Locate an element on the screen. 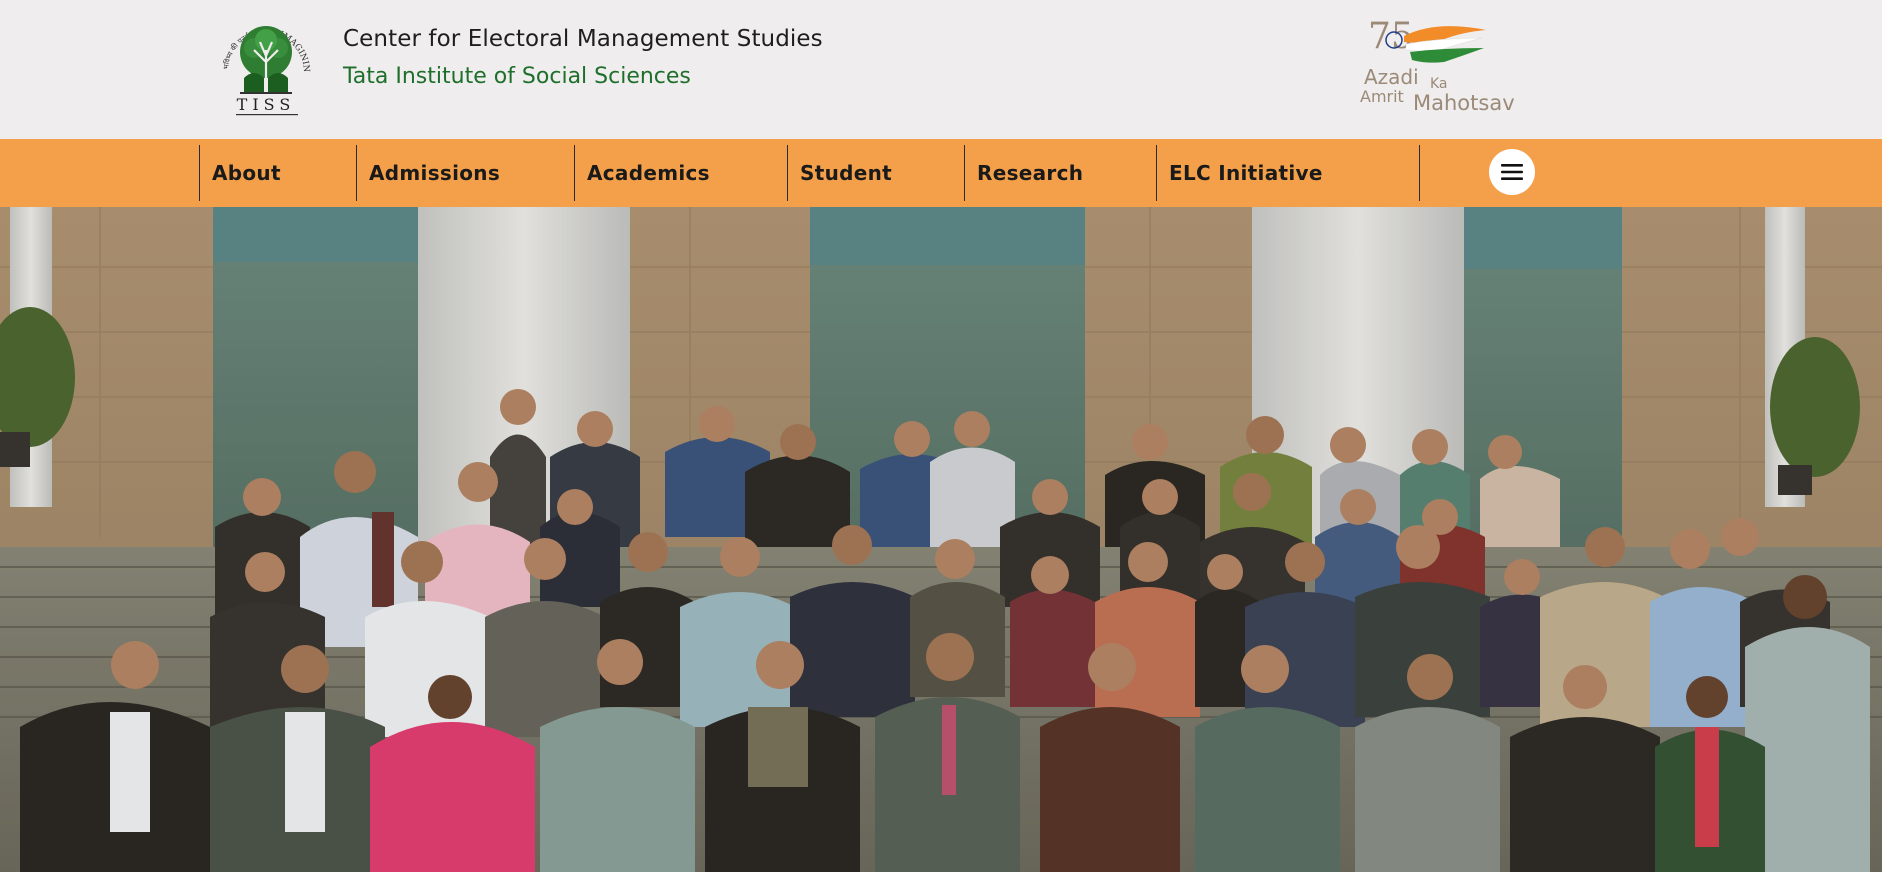 This screenshot has width=1882, height=872. svg-text: TISS is located at coordinates (266, 104).